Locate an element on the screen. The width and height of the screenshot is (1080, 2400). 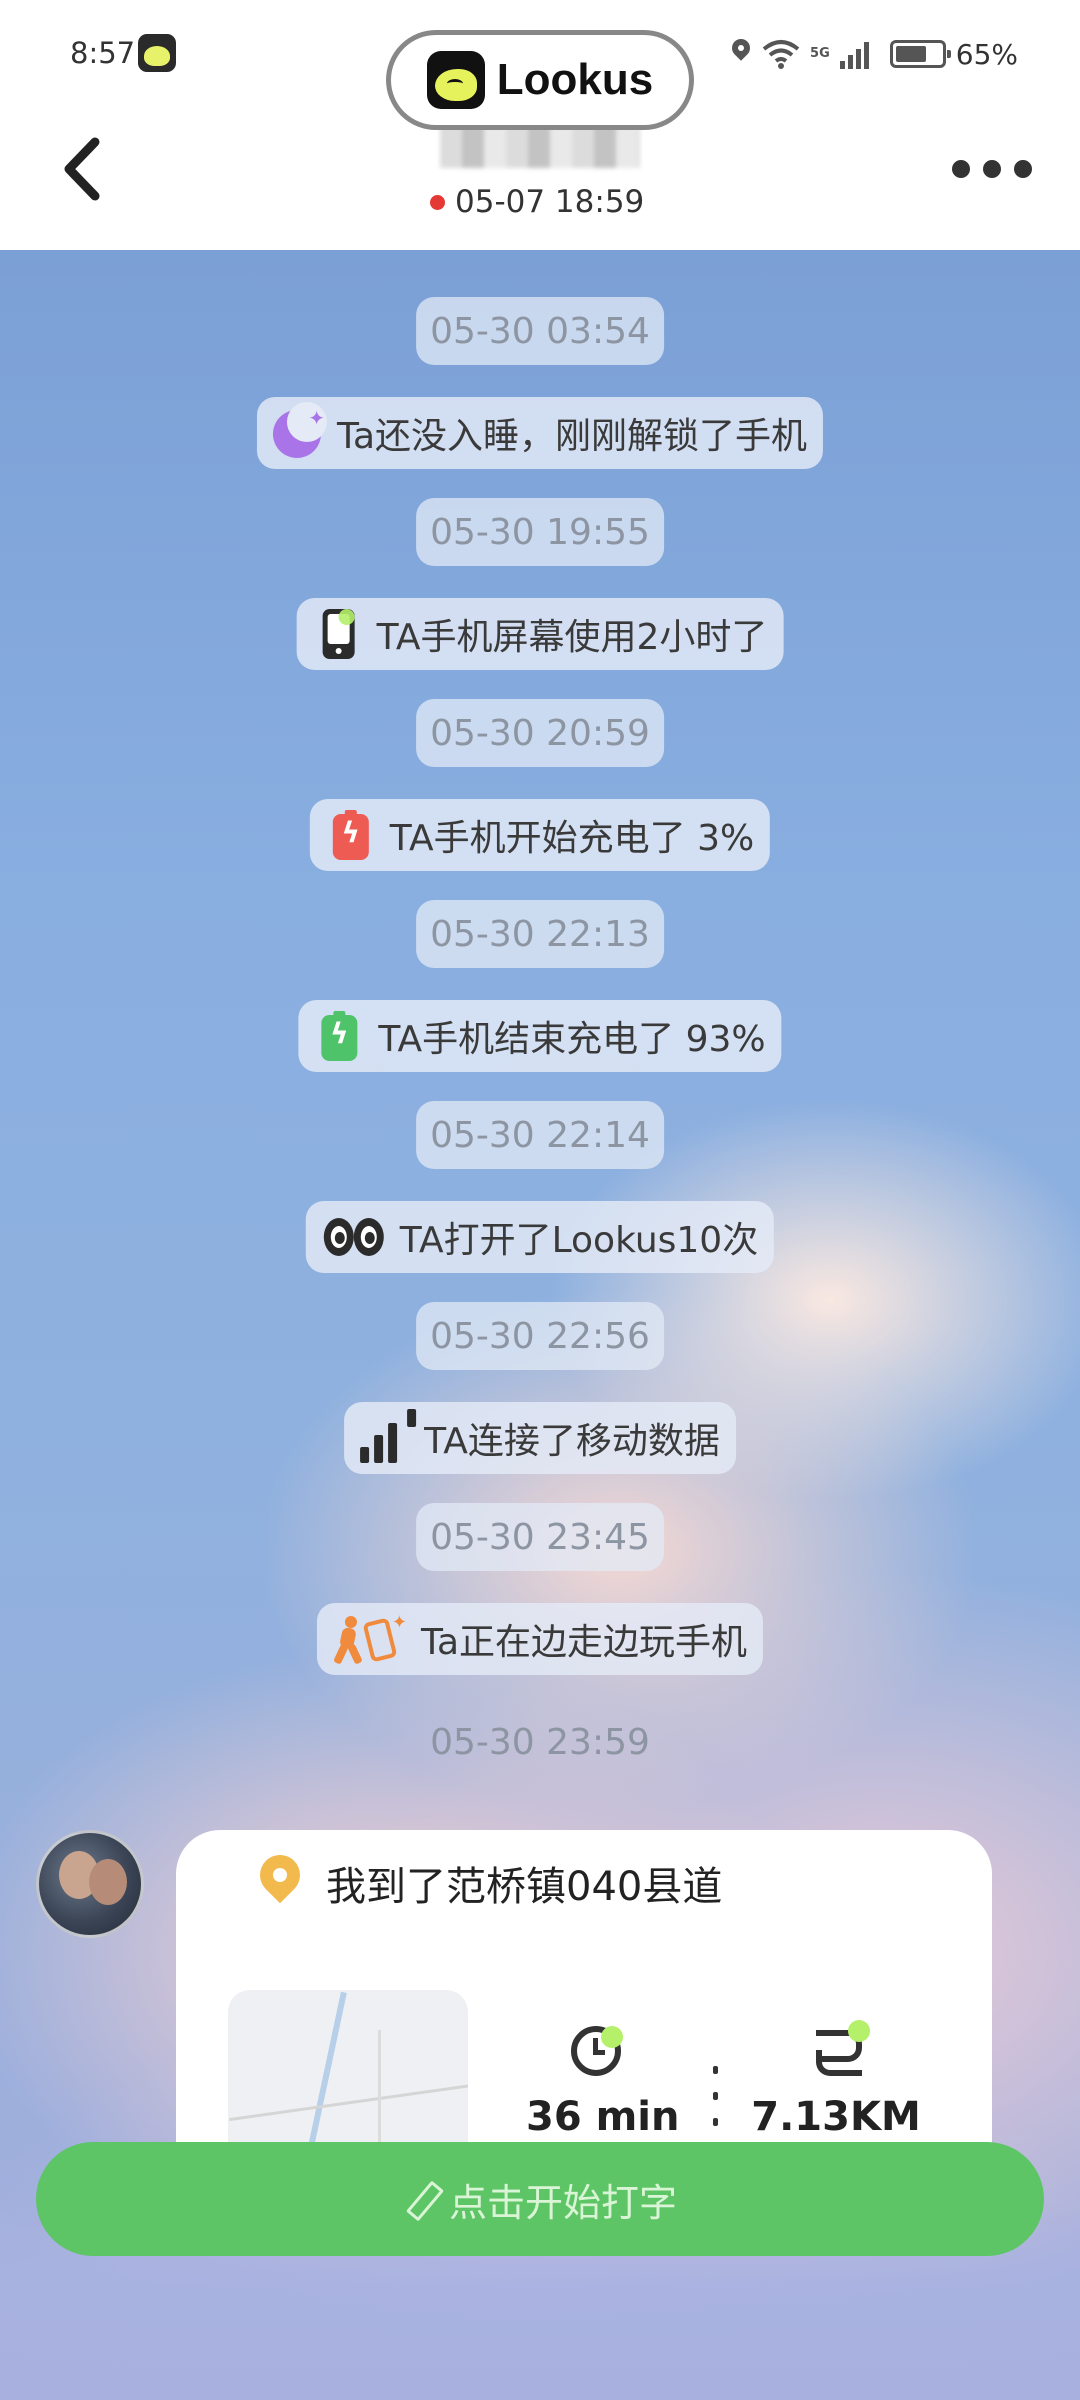
chevron-left-icon is located at coordinates (82, 169).